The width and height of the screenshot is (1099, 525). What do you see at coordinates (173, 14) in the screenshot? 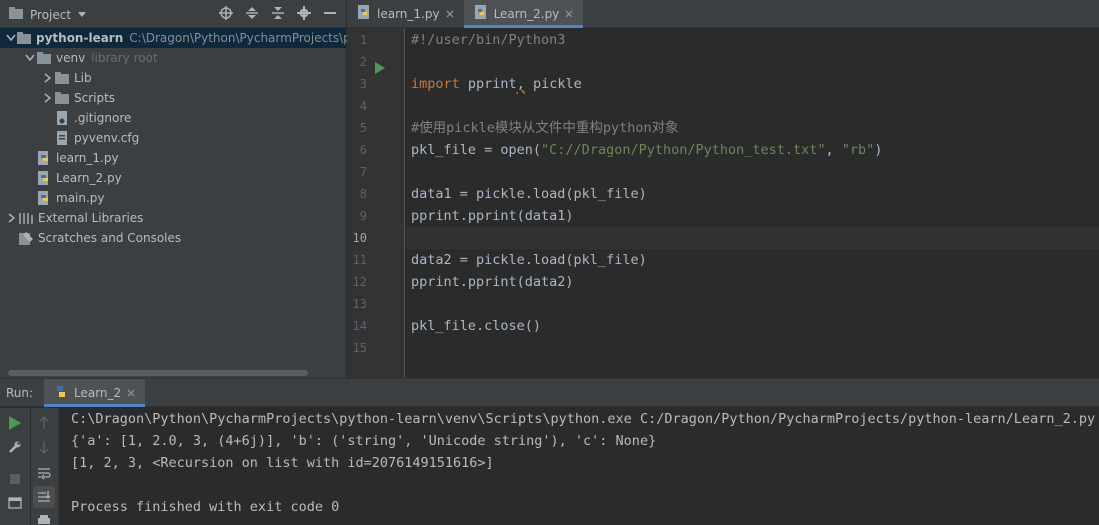
I see `project-panel-header: Project` at bounding box center [173, 14].